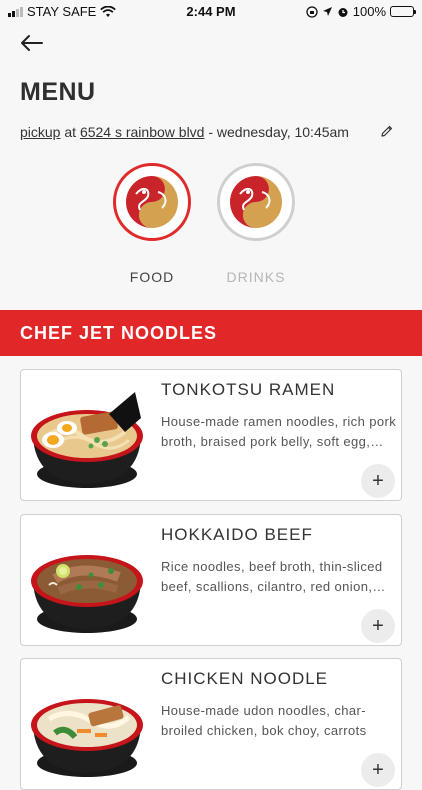 The width and height of the screenshot is (422, 790). Describe the element at coordinates (87, 738) in the screenshot. I see `chicken-noodle-bowl-image` at that location.